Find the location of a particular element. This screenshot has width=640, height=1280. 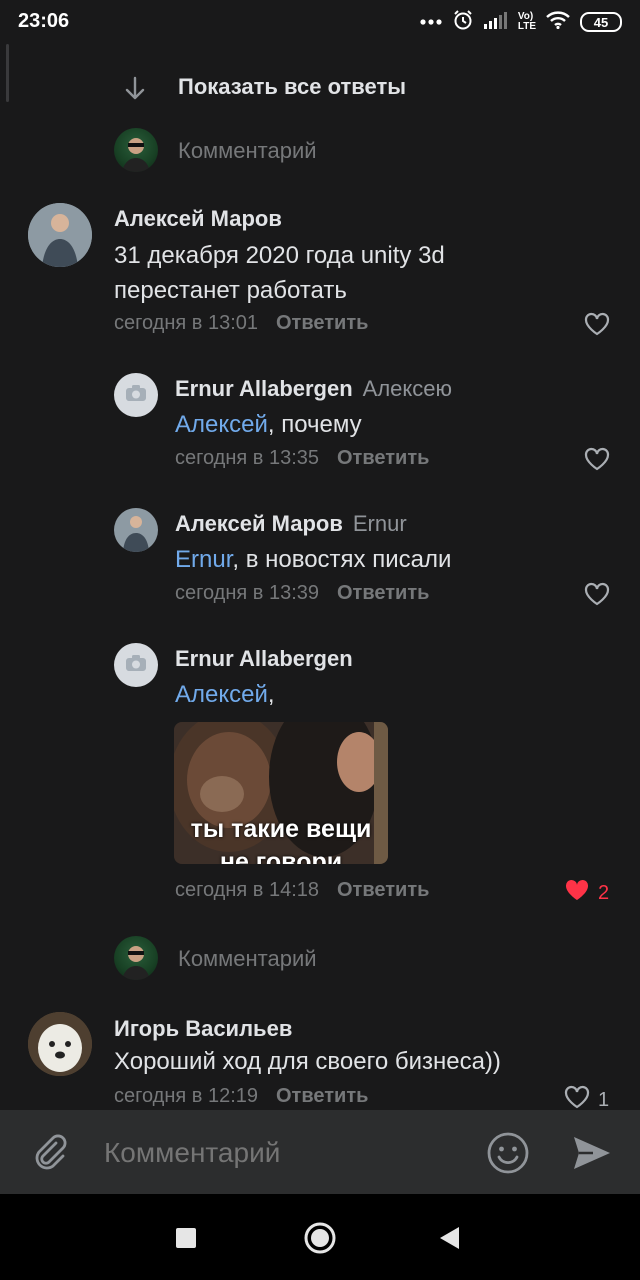

comment-author: Ernur Allabergen Алексею is located at coordinates (313, 389).